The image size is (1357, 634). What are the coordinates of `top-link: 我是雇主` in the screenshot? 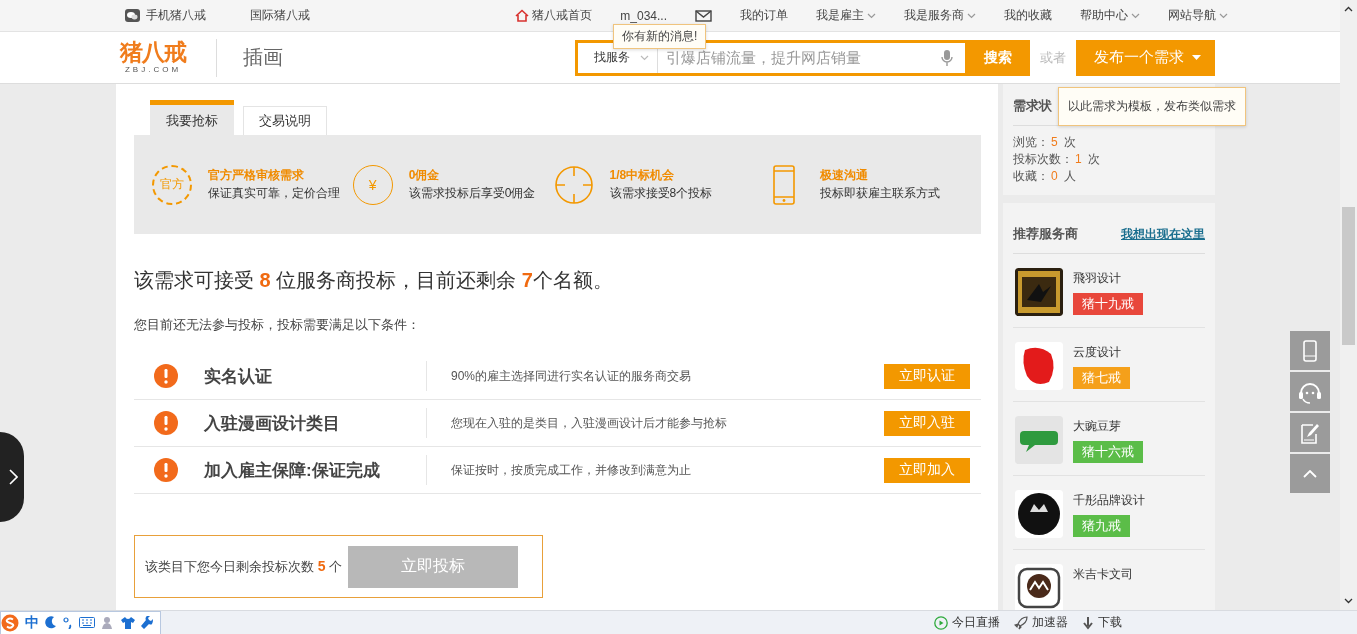 It's located at (846, 15).